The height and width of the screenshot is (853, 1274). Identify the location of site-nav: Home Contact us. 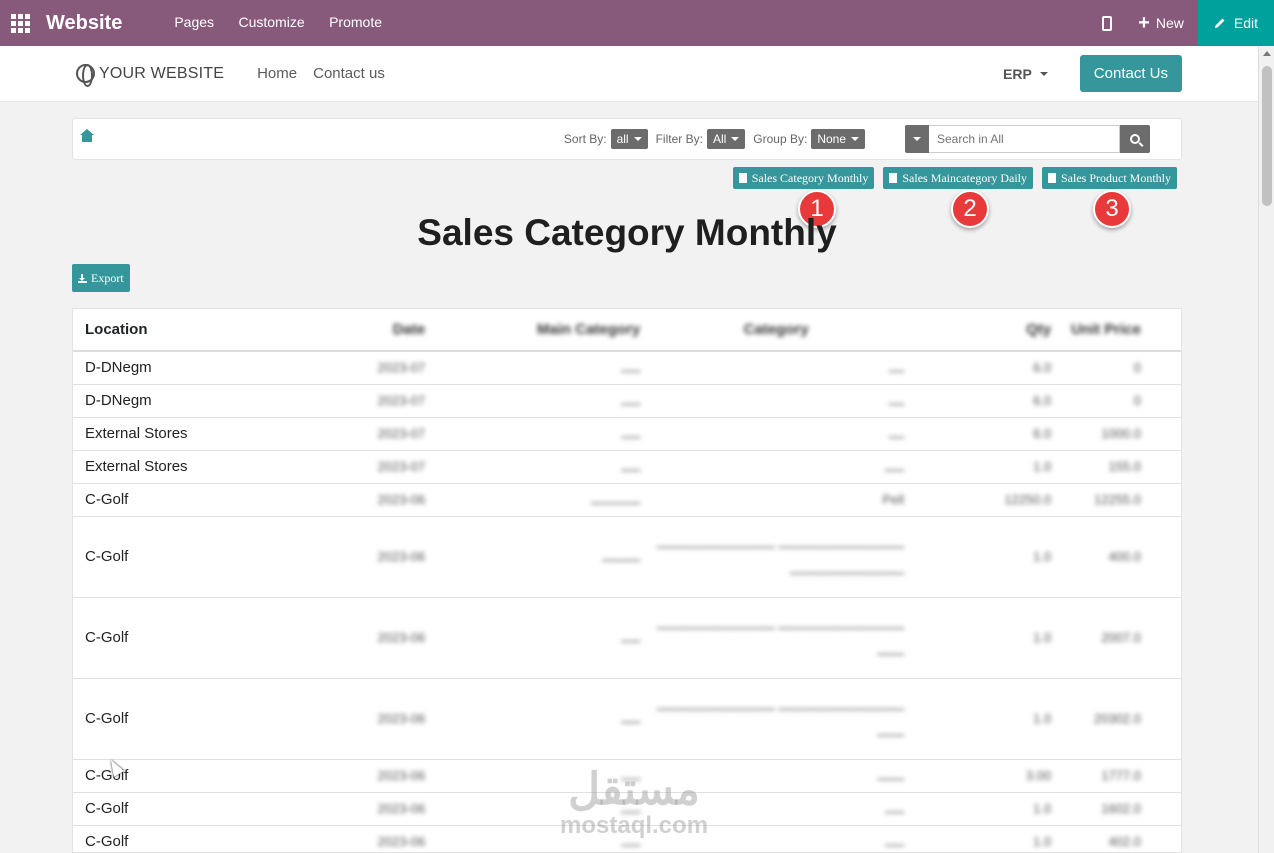
(329, 73).